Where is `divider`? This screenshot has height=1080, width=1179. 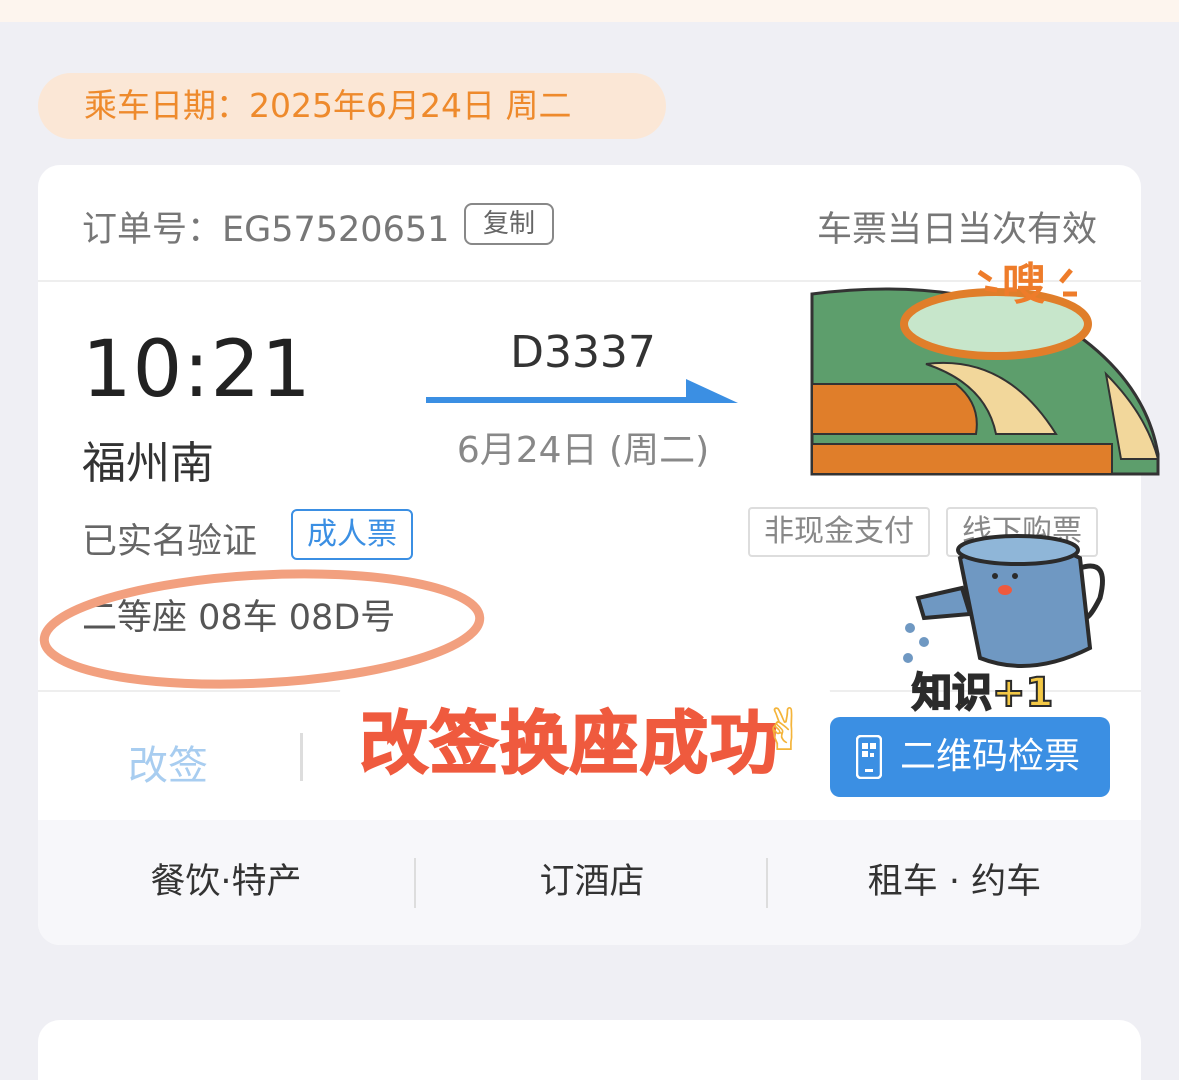
divider is located at coordinates (301, 757).